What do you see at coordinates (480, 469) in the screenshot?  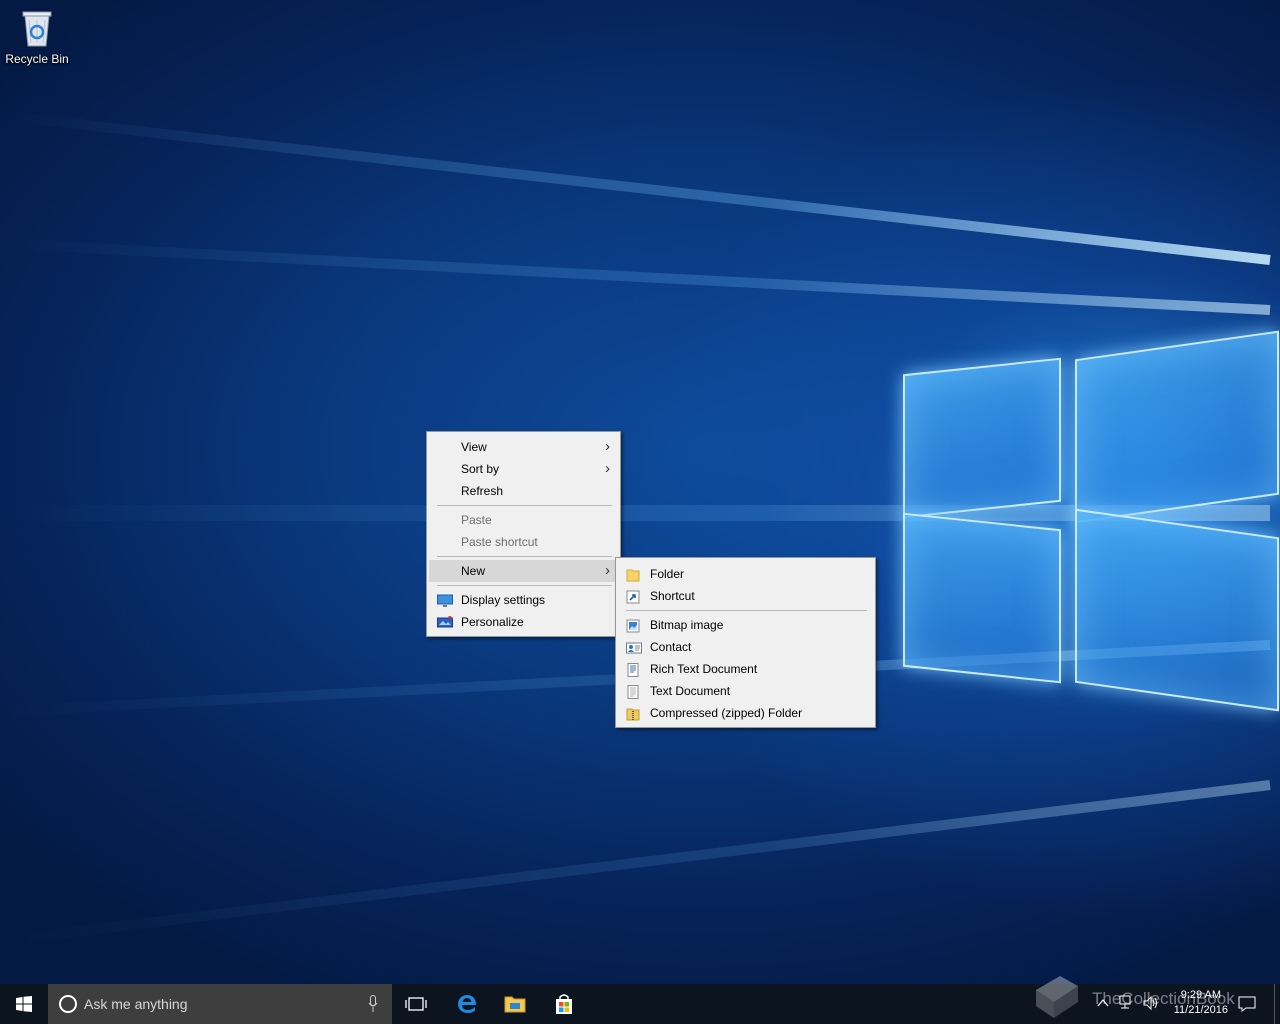 I see `menu-item-label: Sort by` at bounding box center [480, 469].